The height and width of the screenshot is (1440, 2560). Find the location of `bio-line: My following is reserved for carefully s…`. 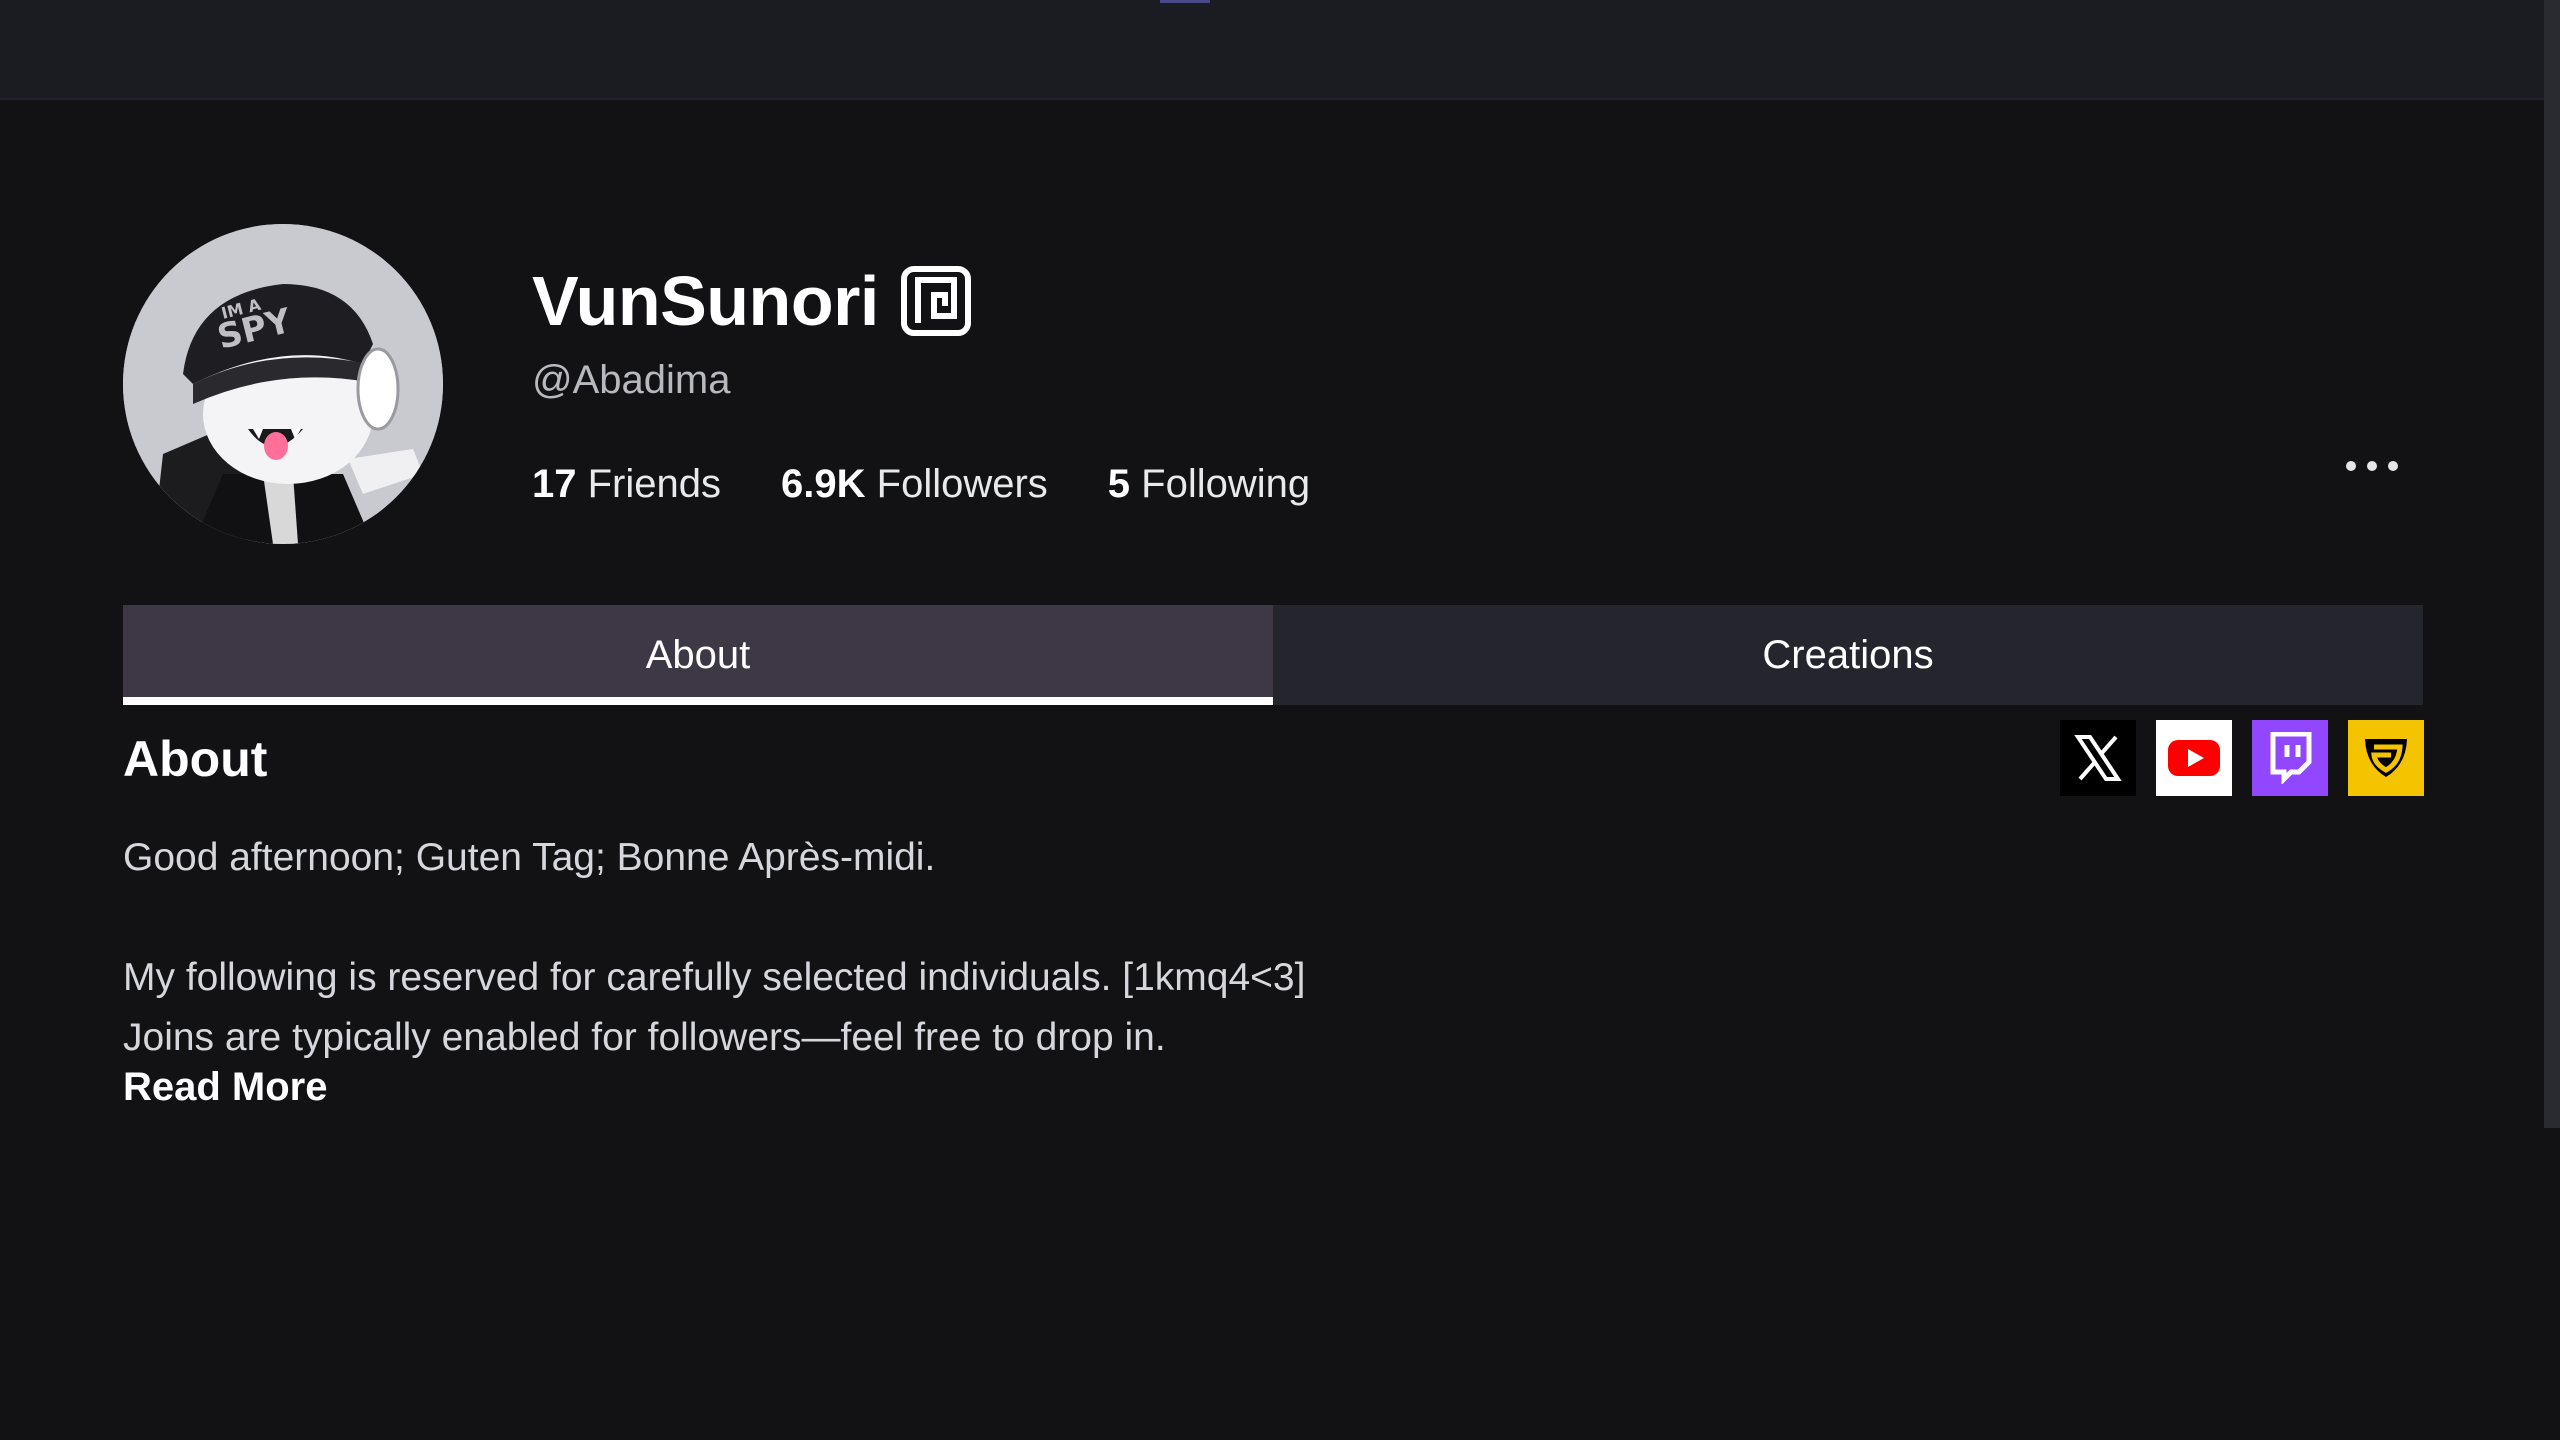

bio-line: My following is reserved for carefully s… is located at coordinates (714, 977).